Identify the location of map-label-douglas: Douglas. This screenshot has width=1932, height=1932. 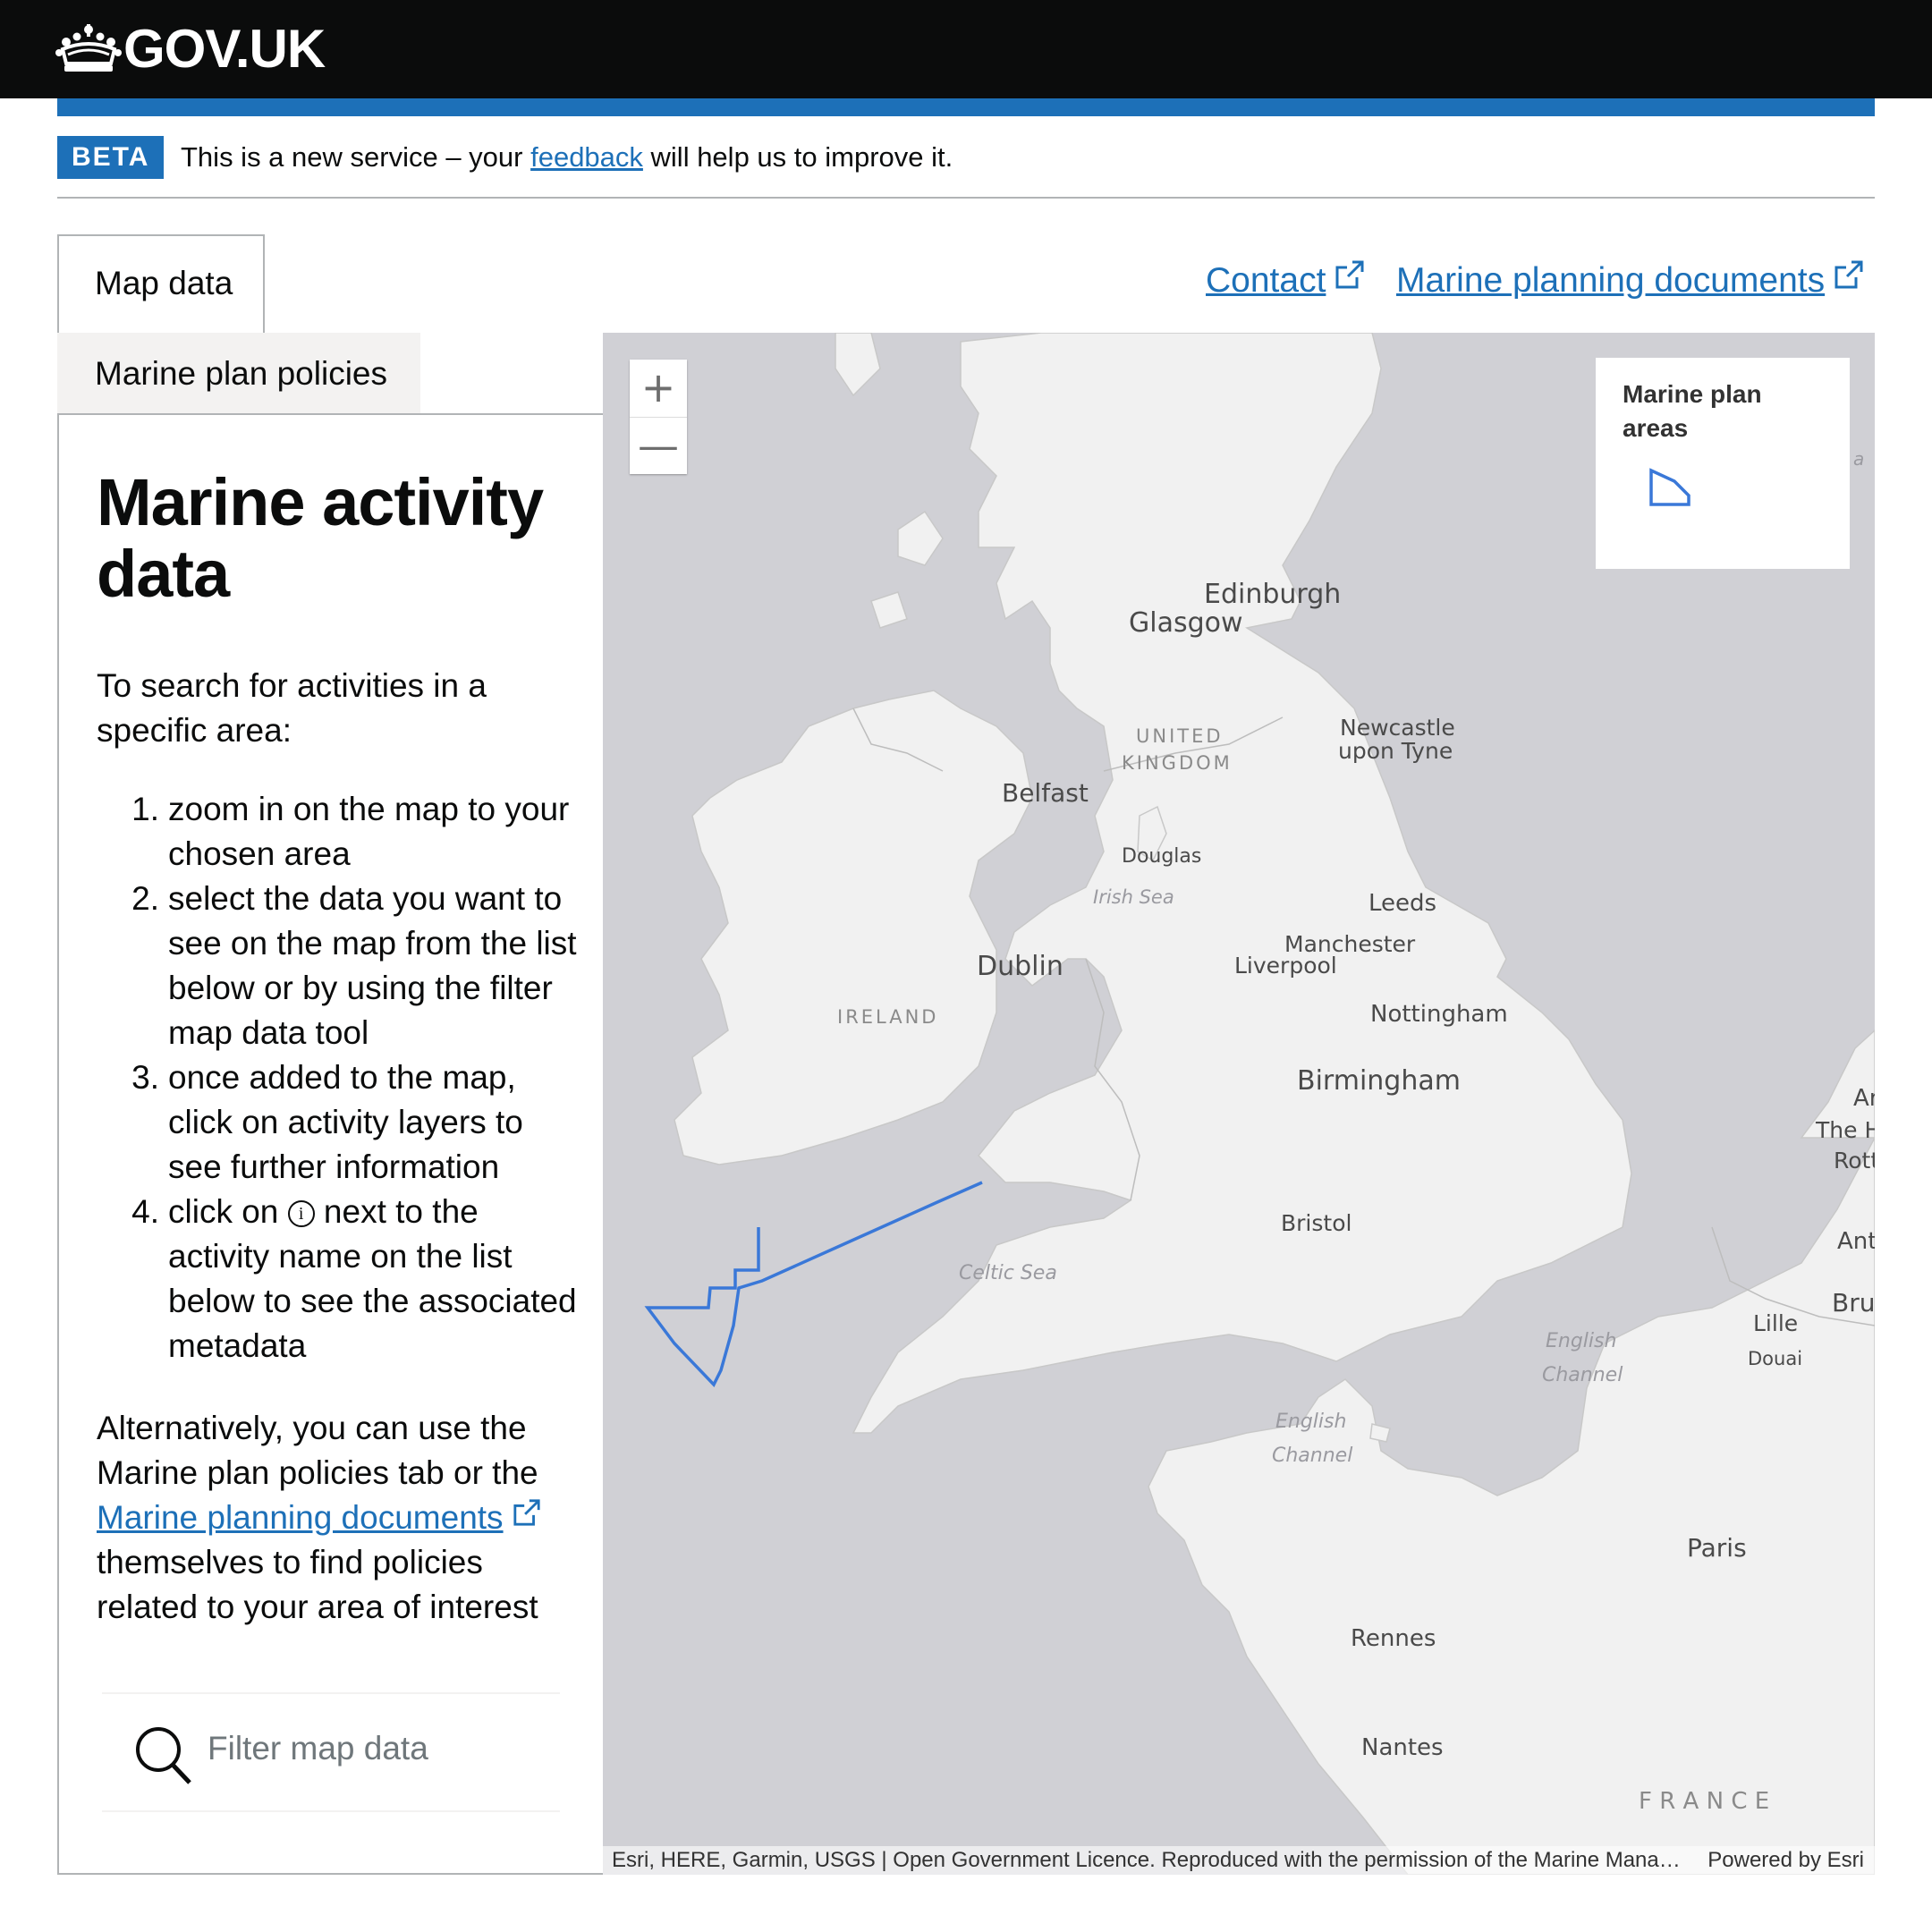
(1161, 856).